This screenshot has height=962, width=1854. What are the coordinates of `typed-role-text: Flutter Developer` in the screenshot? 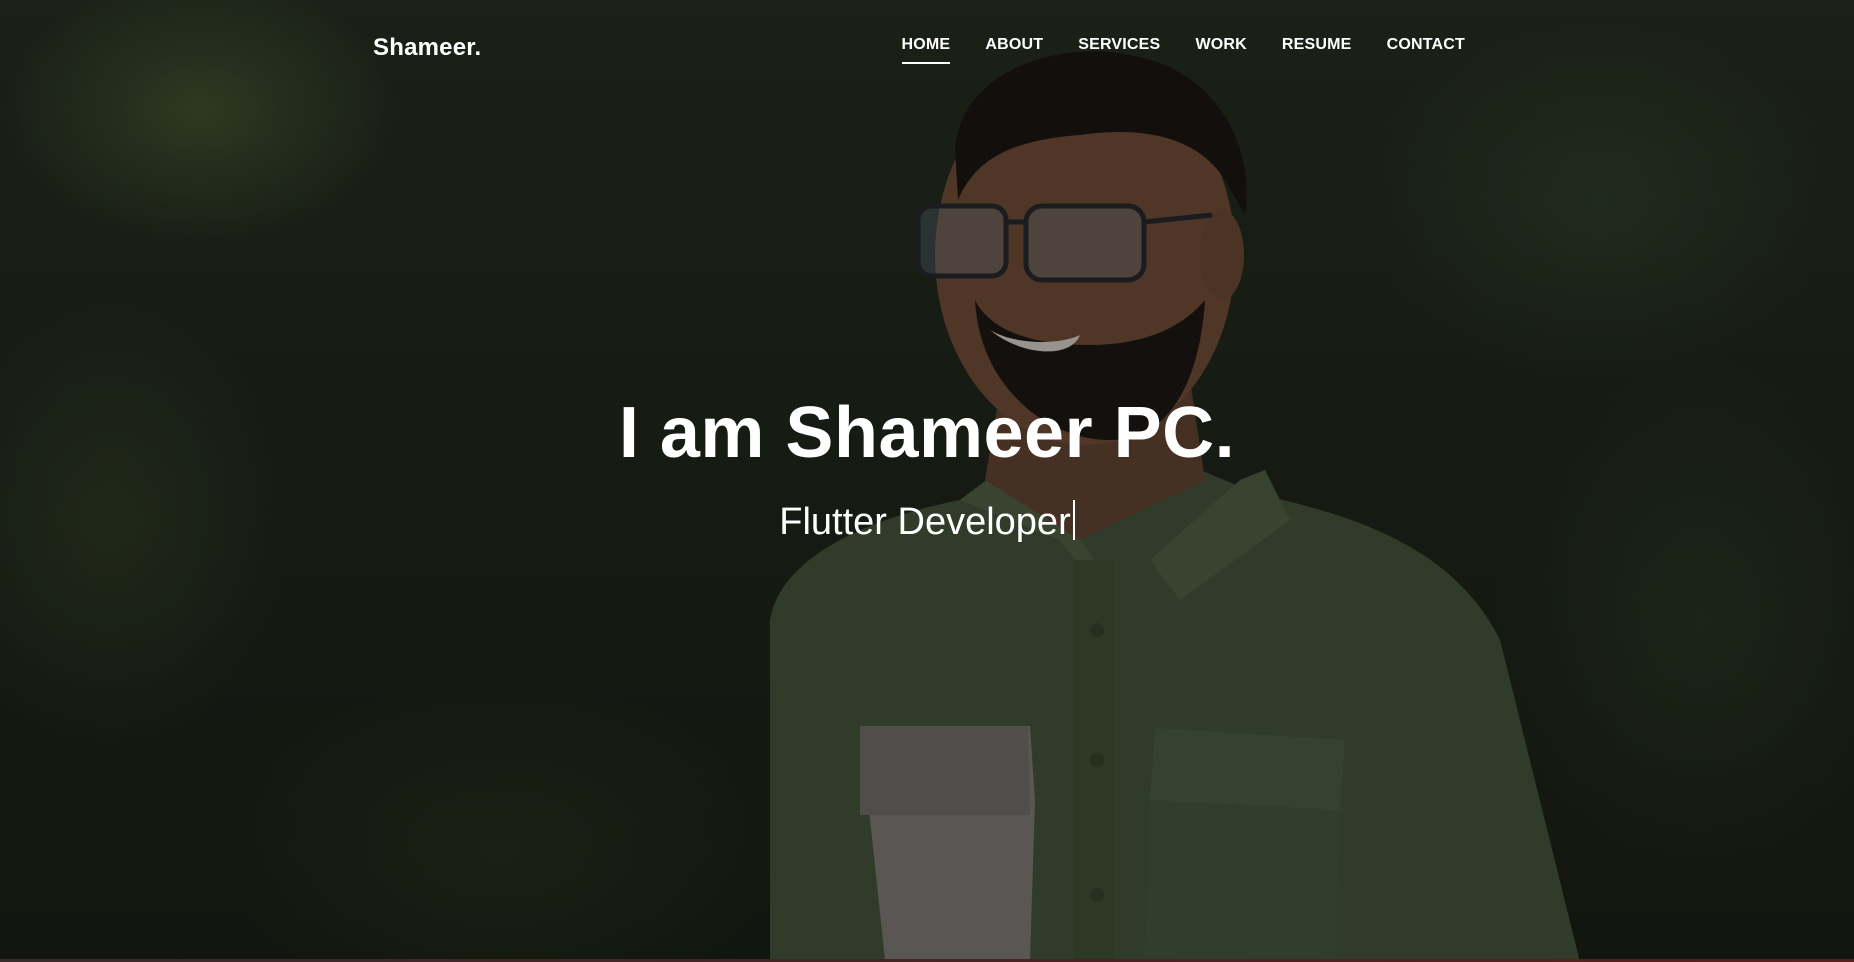 It's located at (925, 522).